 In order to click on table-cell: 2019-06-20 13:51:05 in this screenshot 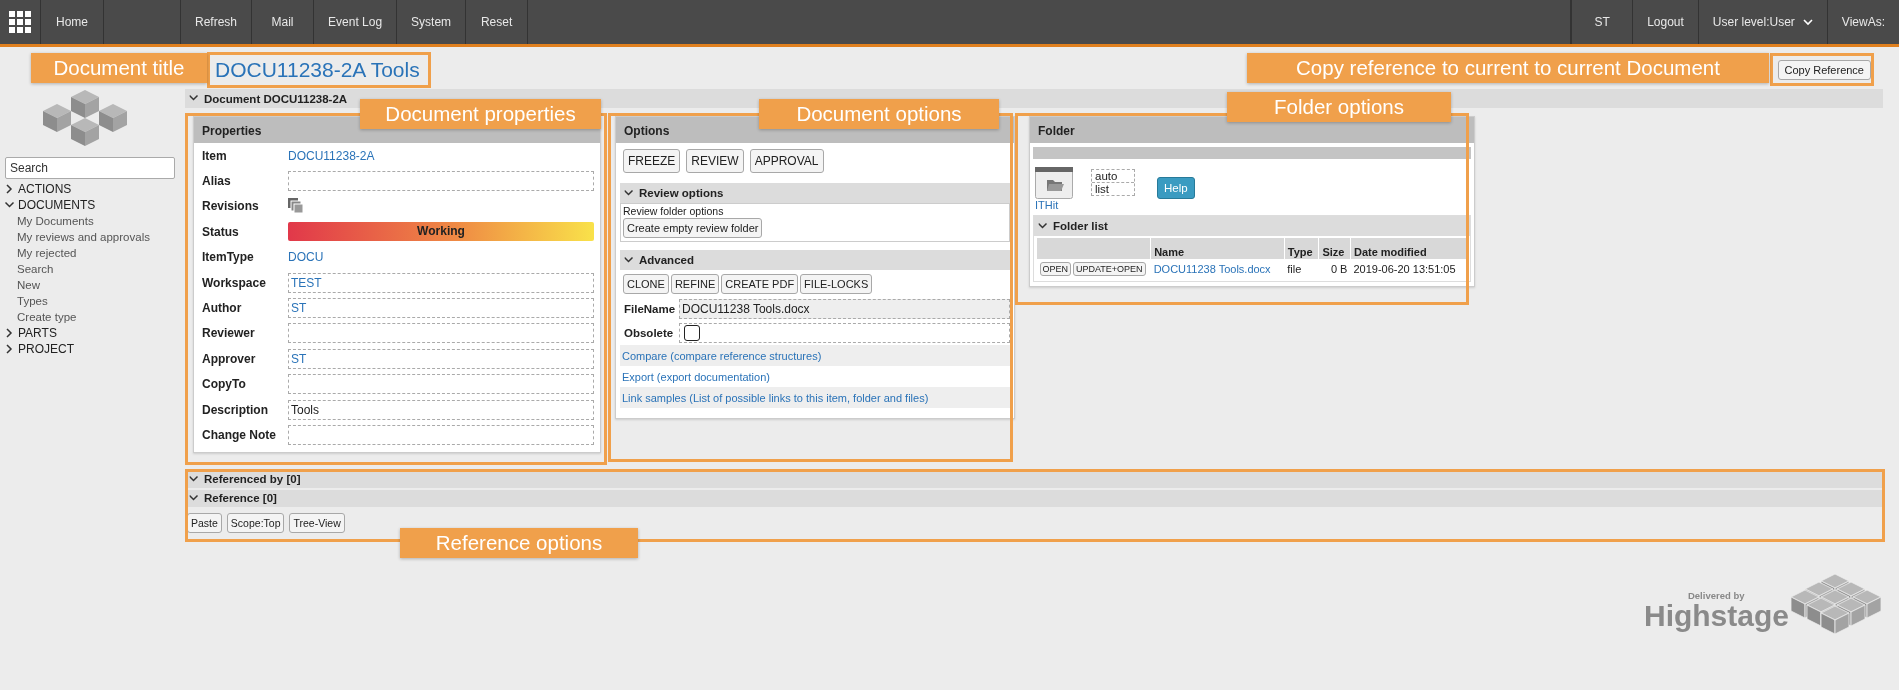, I will do `click(1404, 269)`.